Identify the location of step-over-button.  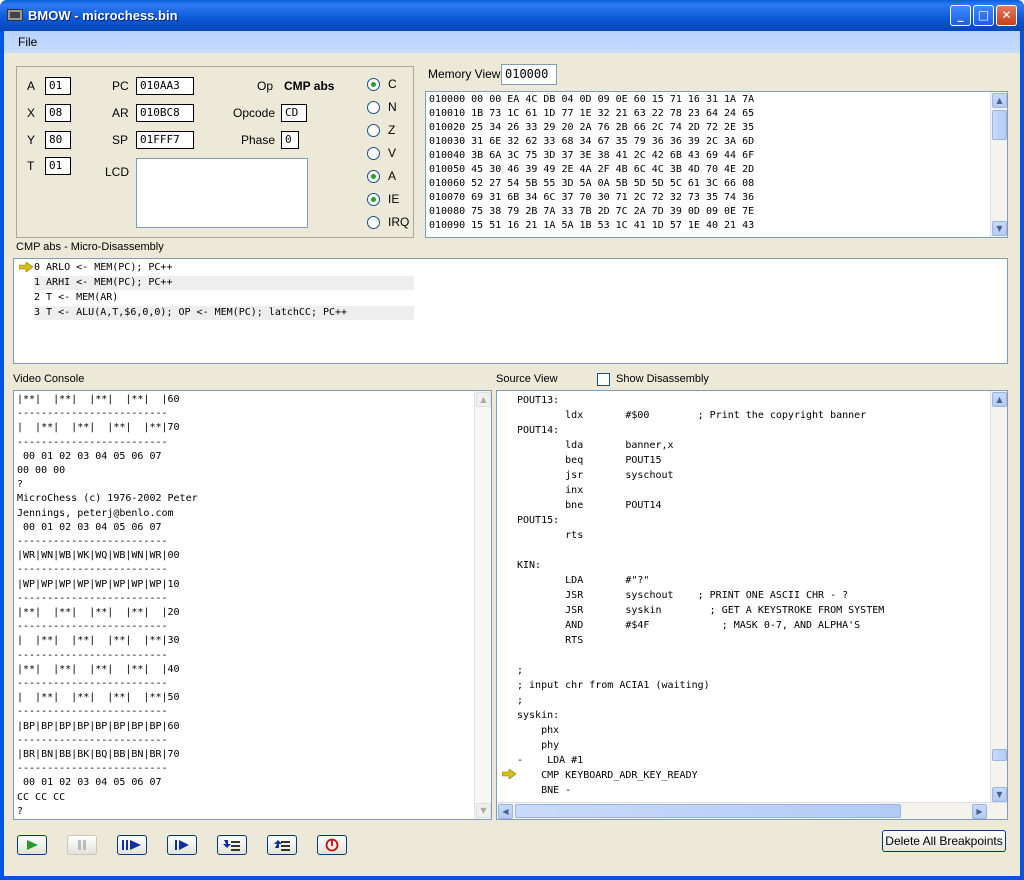
(132, 845).